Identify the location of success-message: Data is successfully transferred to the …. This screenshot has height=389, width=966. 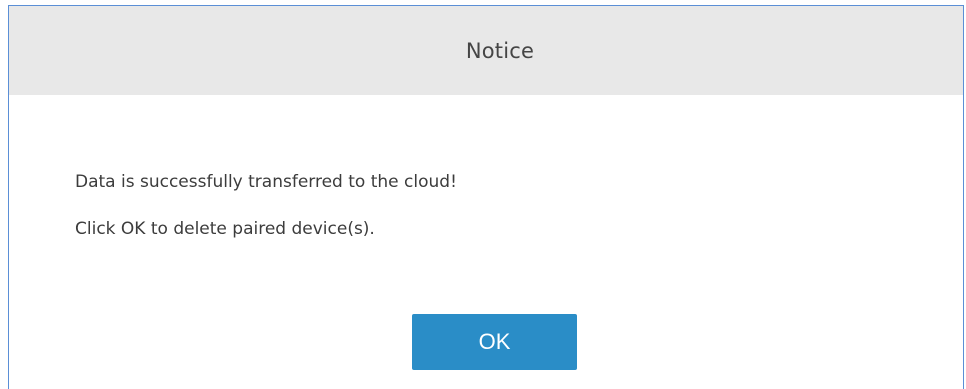
(266, 182).